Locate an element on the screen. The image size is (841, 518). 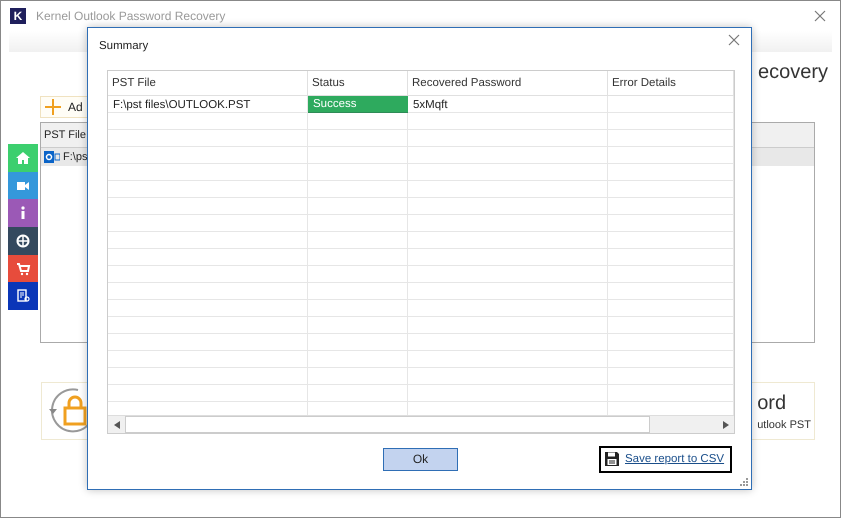
resize-grip is located at coordinates (744, 482).